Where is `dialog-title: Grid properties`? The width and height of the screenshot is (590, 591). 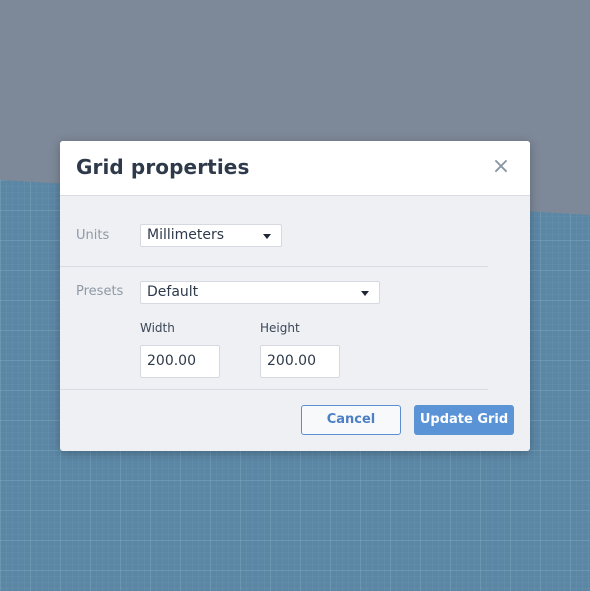 dialog-title: Grid properties is located at coordinates (163, 167).